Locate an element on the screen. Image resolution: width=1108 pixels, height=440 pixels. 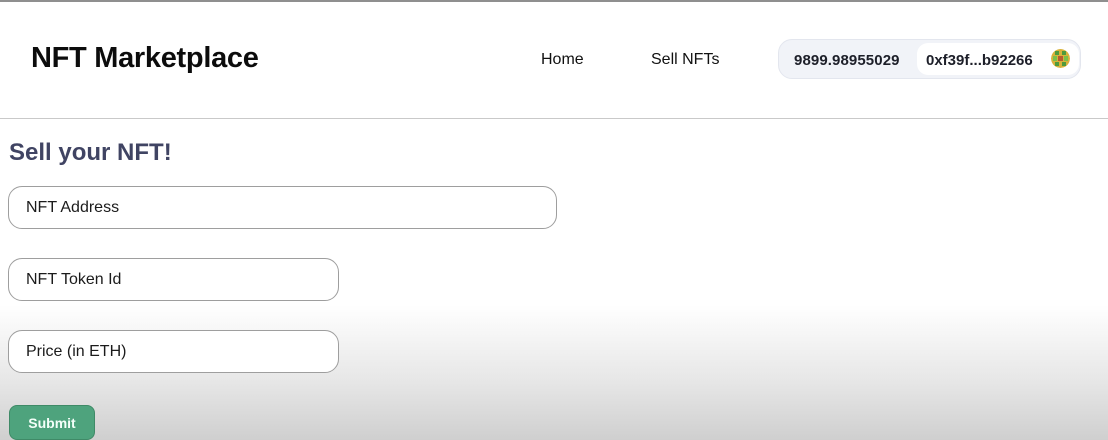
wallet-balance: 9899.98955029 is located at coordinates (847, 60).